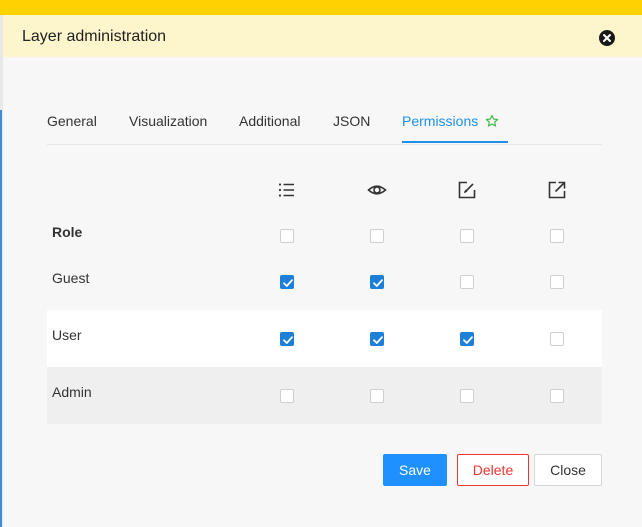  Describe the element at coordinates (492, 122) in the screenshot. I see `star-icon` at that location.